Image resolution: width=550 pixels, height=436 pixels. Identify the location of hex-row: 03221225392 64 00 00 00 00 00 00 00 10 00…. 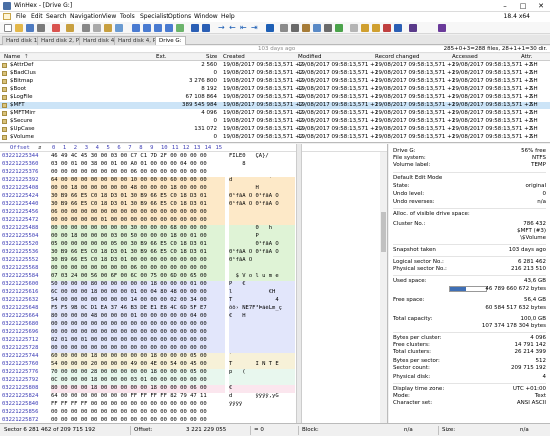
(193, 181).